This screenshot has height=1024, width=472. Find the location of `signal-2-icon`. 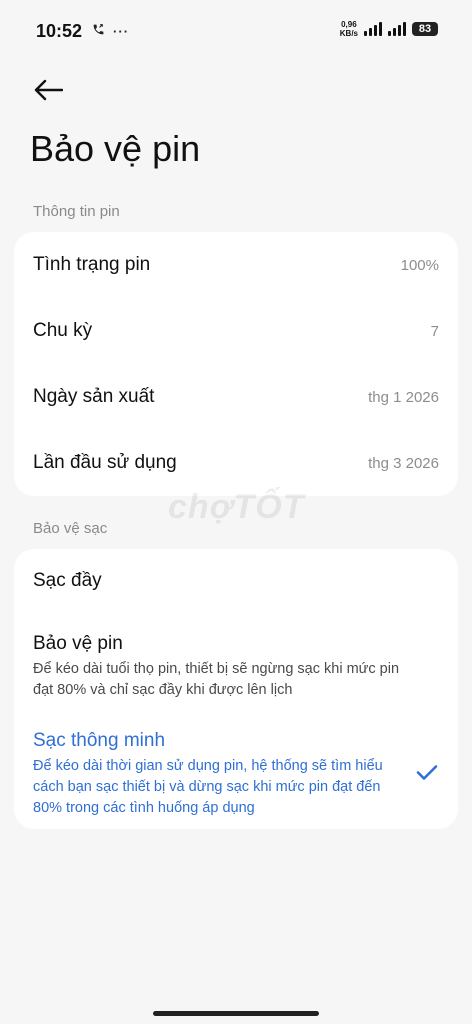

signal-2-icon is located at coordinates (397, 29).